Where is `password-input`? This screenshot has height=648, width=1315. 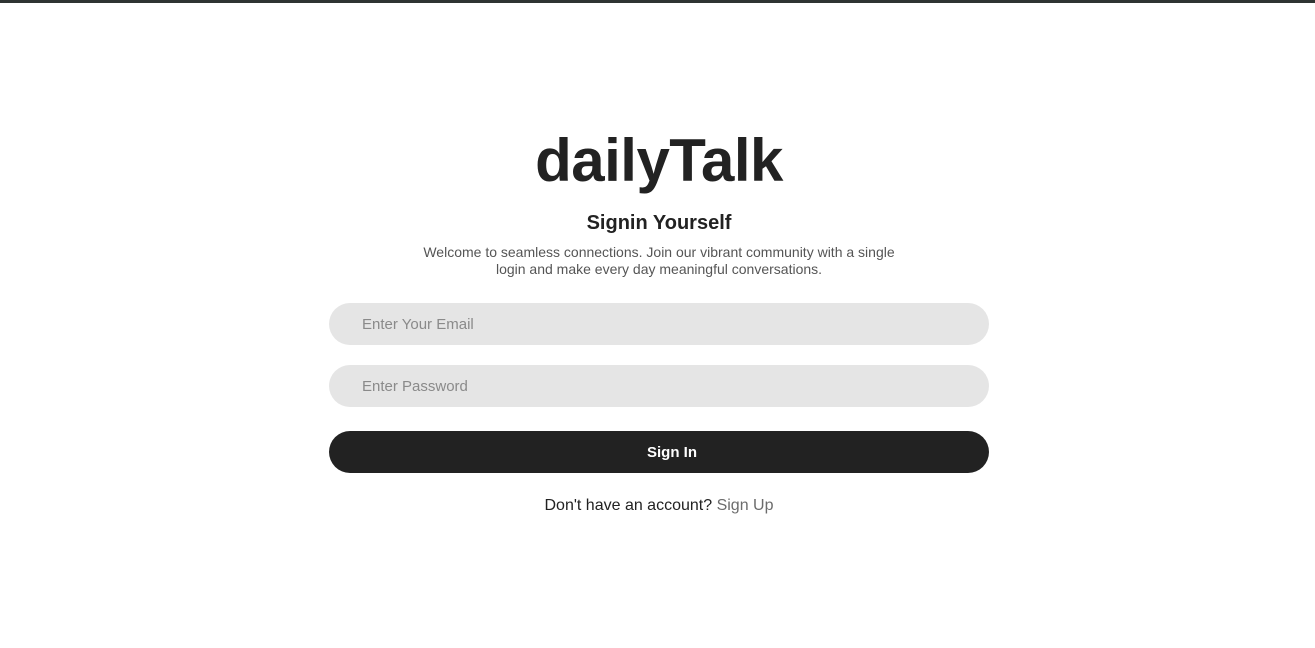 password-input is located at coordinates (659, 386).